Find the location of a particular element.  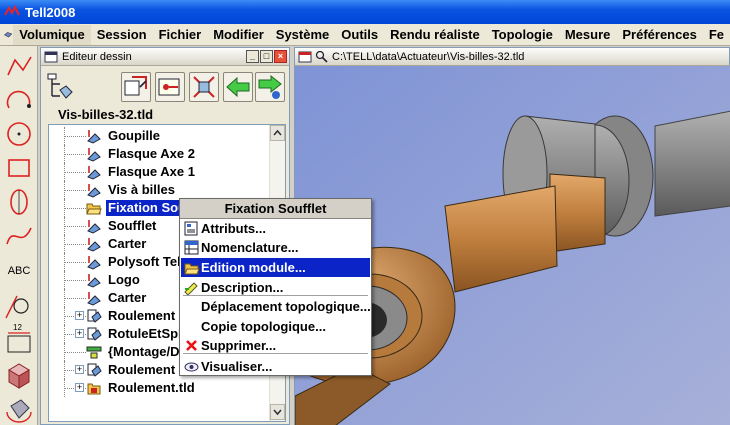

file-icon is located at coordinates (94, 388).